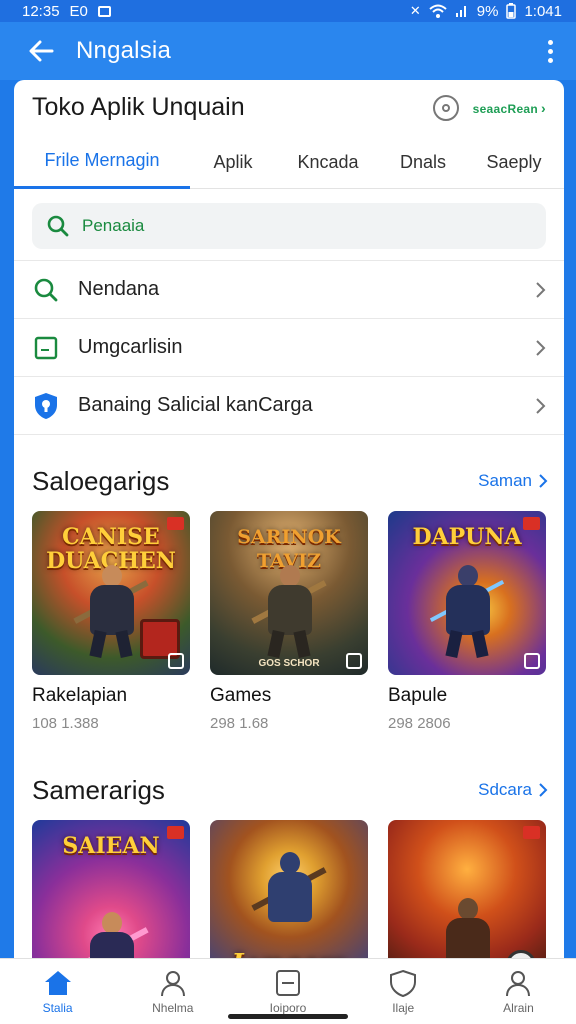 The image size is (576, 1024). Describe the element at coordinates (46, 348) in the screenshot. I see `square-icon` at that location.